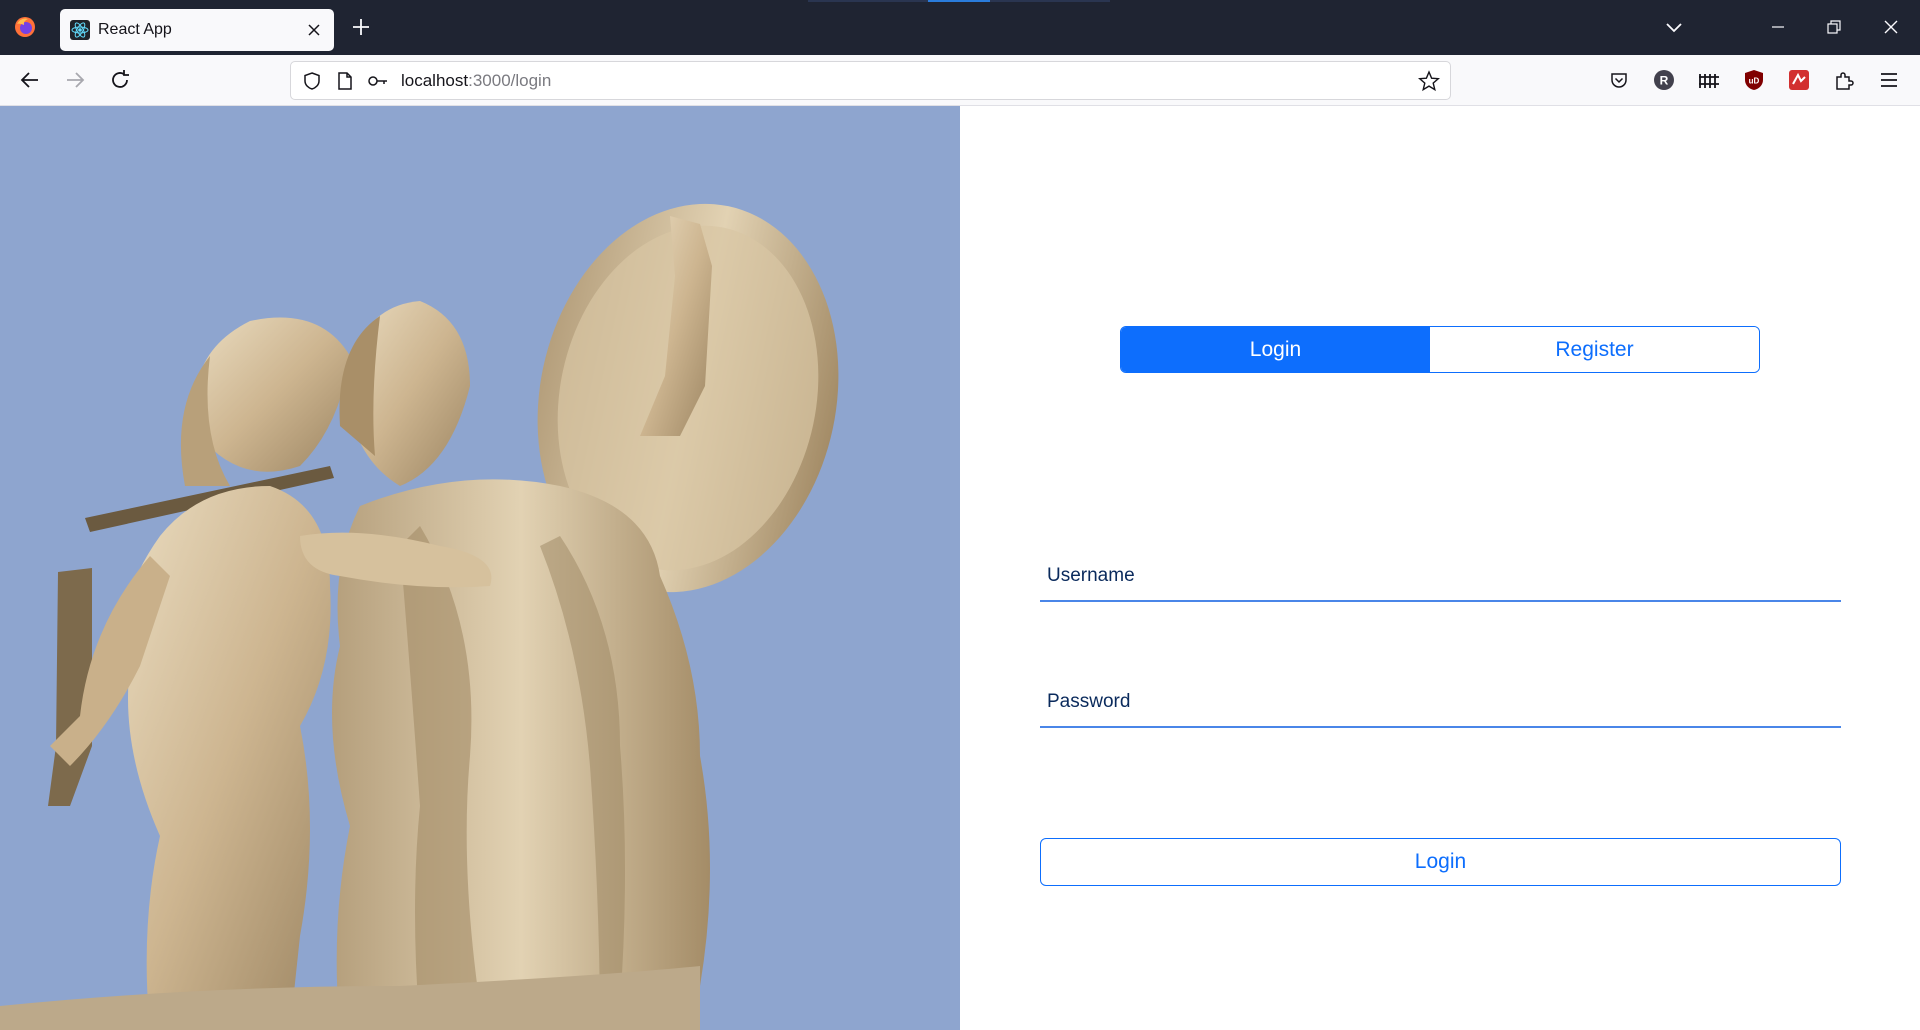 The width and height of the screenshot is (1920, 1030). I want to click on page-icon, so click(345, 81).